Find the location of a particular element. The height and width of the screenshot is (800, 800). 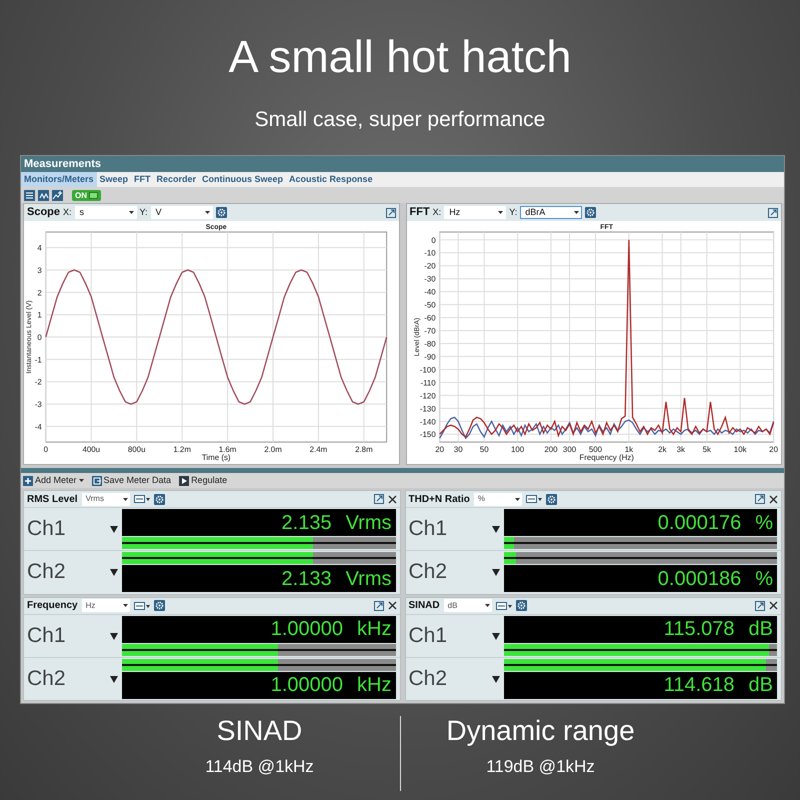

y-tick-label: -1 is located at coordinates (38, 359).